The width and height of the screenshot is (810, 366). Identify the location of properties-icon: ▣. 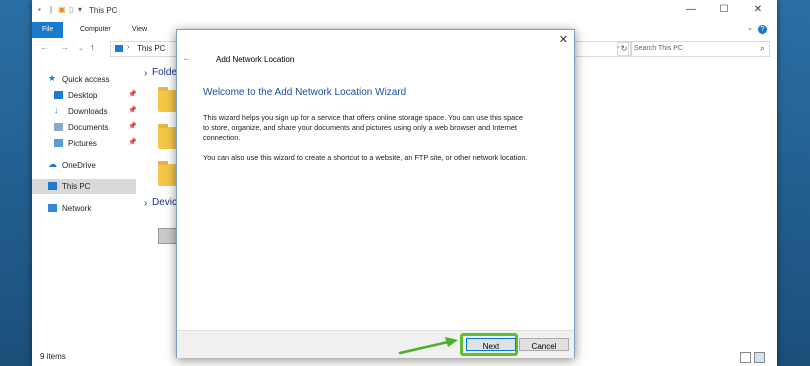
(62, 9).